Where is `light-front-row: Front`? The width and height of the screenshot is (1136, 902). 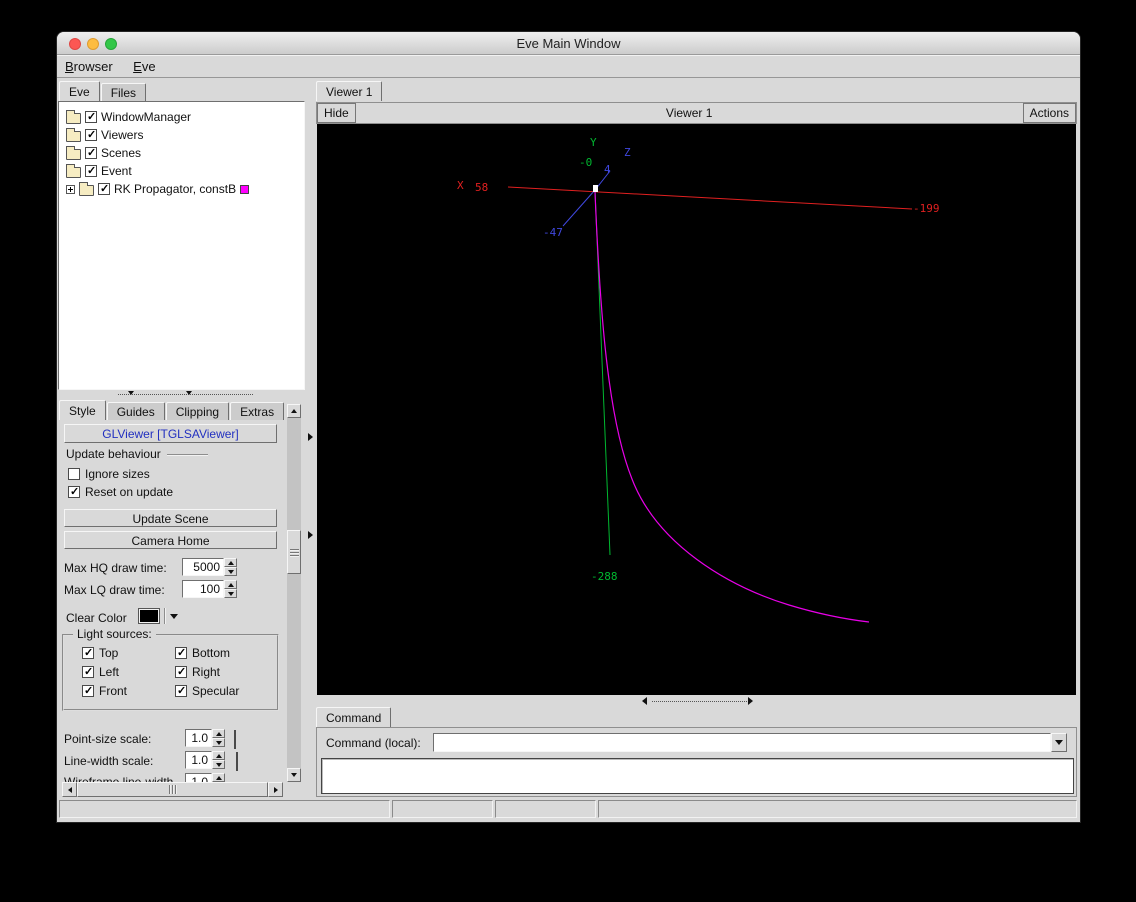 light-front-row: Front is located at coordinates (128, 691).